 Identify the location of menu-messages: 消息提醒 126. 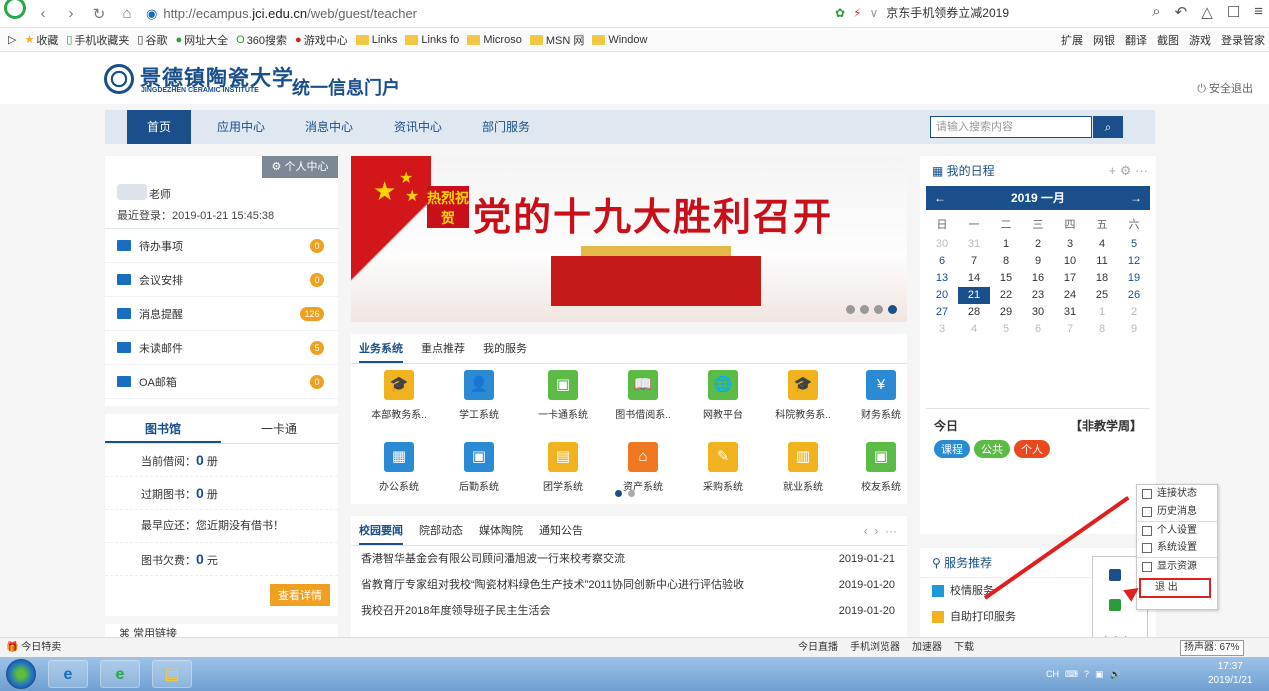
(221, 314).